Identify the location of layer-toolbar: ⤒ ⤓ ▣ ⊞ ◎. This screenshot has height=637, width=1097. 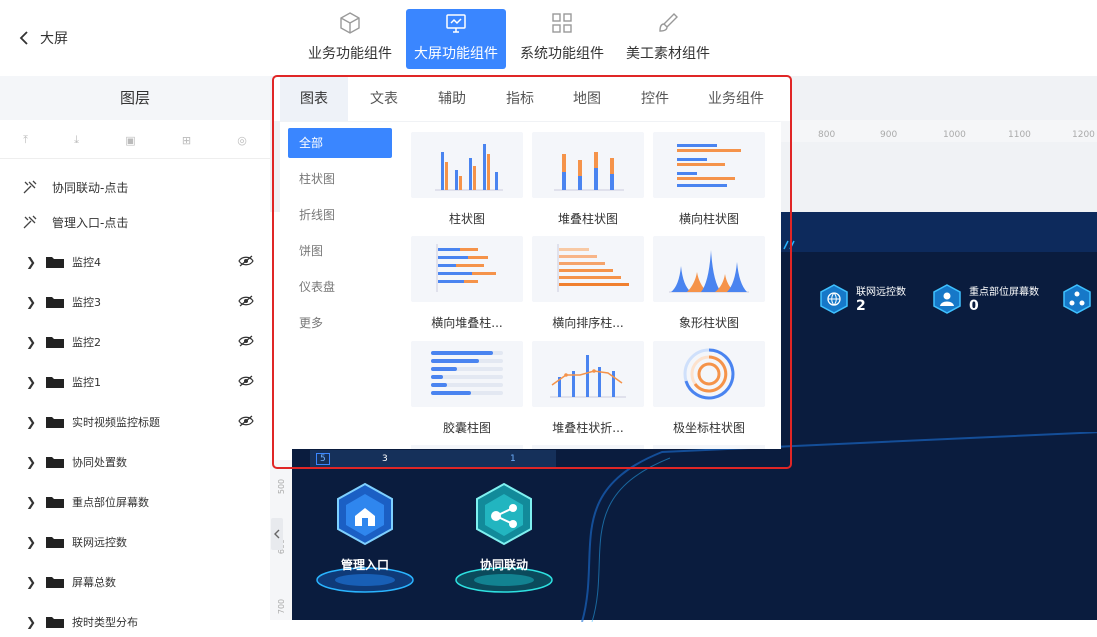
(135, 140).